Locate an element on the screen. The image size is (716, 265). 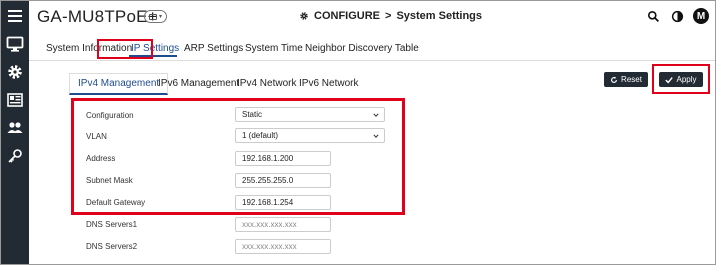
configuration-value: Static is located at coordinates (252, 114).